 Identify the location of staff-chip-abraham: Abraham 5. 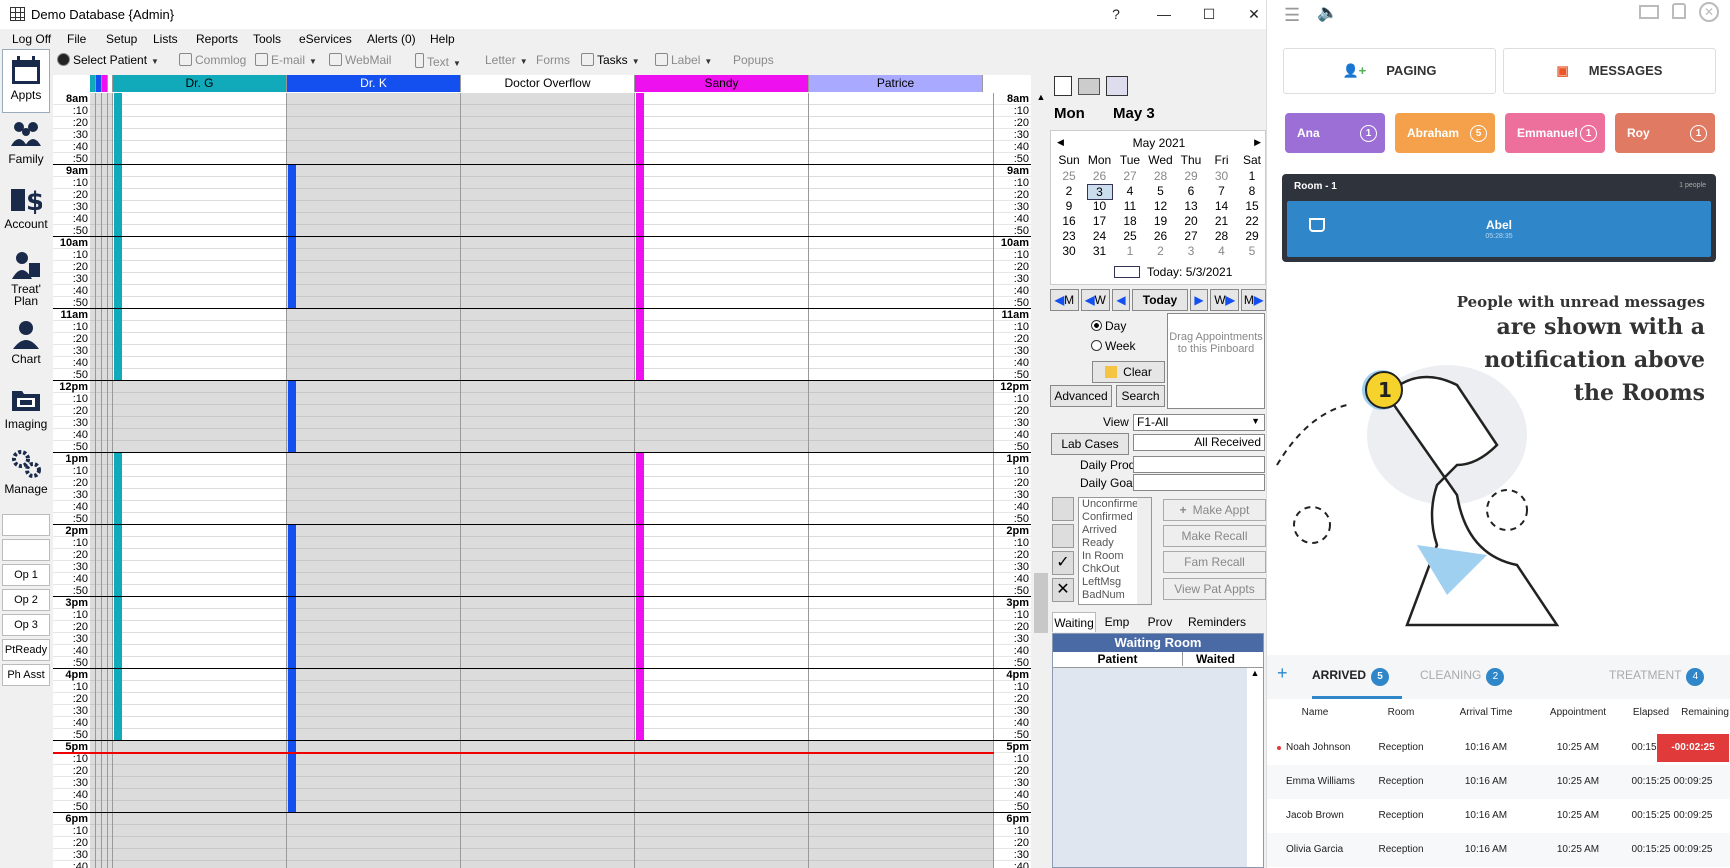
(1445, 133).